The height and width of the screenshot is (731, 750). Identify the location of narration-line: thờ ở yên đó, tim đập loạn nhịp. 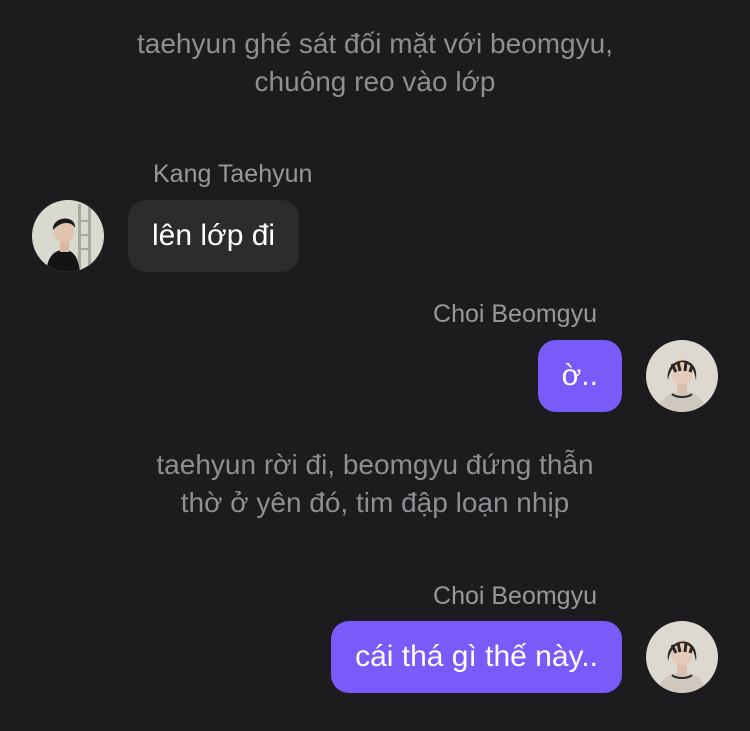
(375, 502).